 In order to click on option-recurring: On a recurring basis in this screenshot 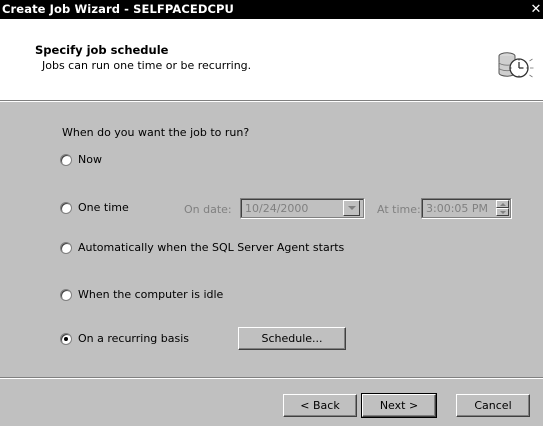, I will do `click(124, 338)`.